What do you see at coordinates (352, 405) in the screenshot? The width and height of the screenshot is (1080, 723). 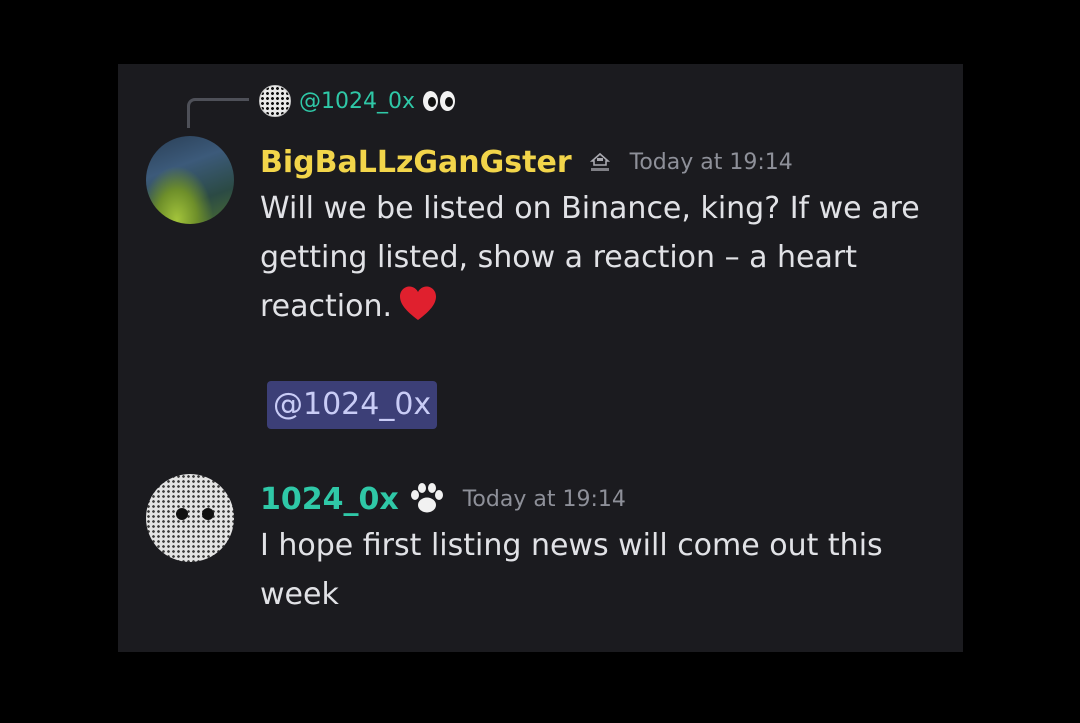 I see `user-mention: @1024_0x` at bounding box center [352, 405].